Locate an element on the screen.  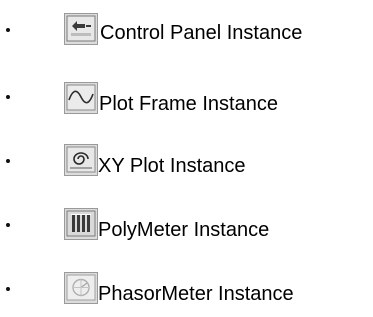
polymeter-icon is located at coordinates (81, 224).